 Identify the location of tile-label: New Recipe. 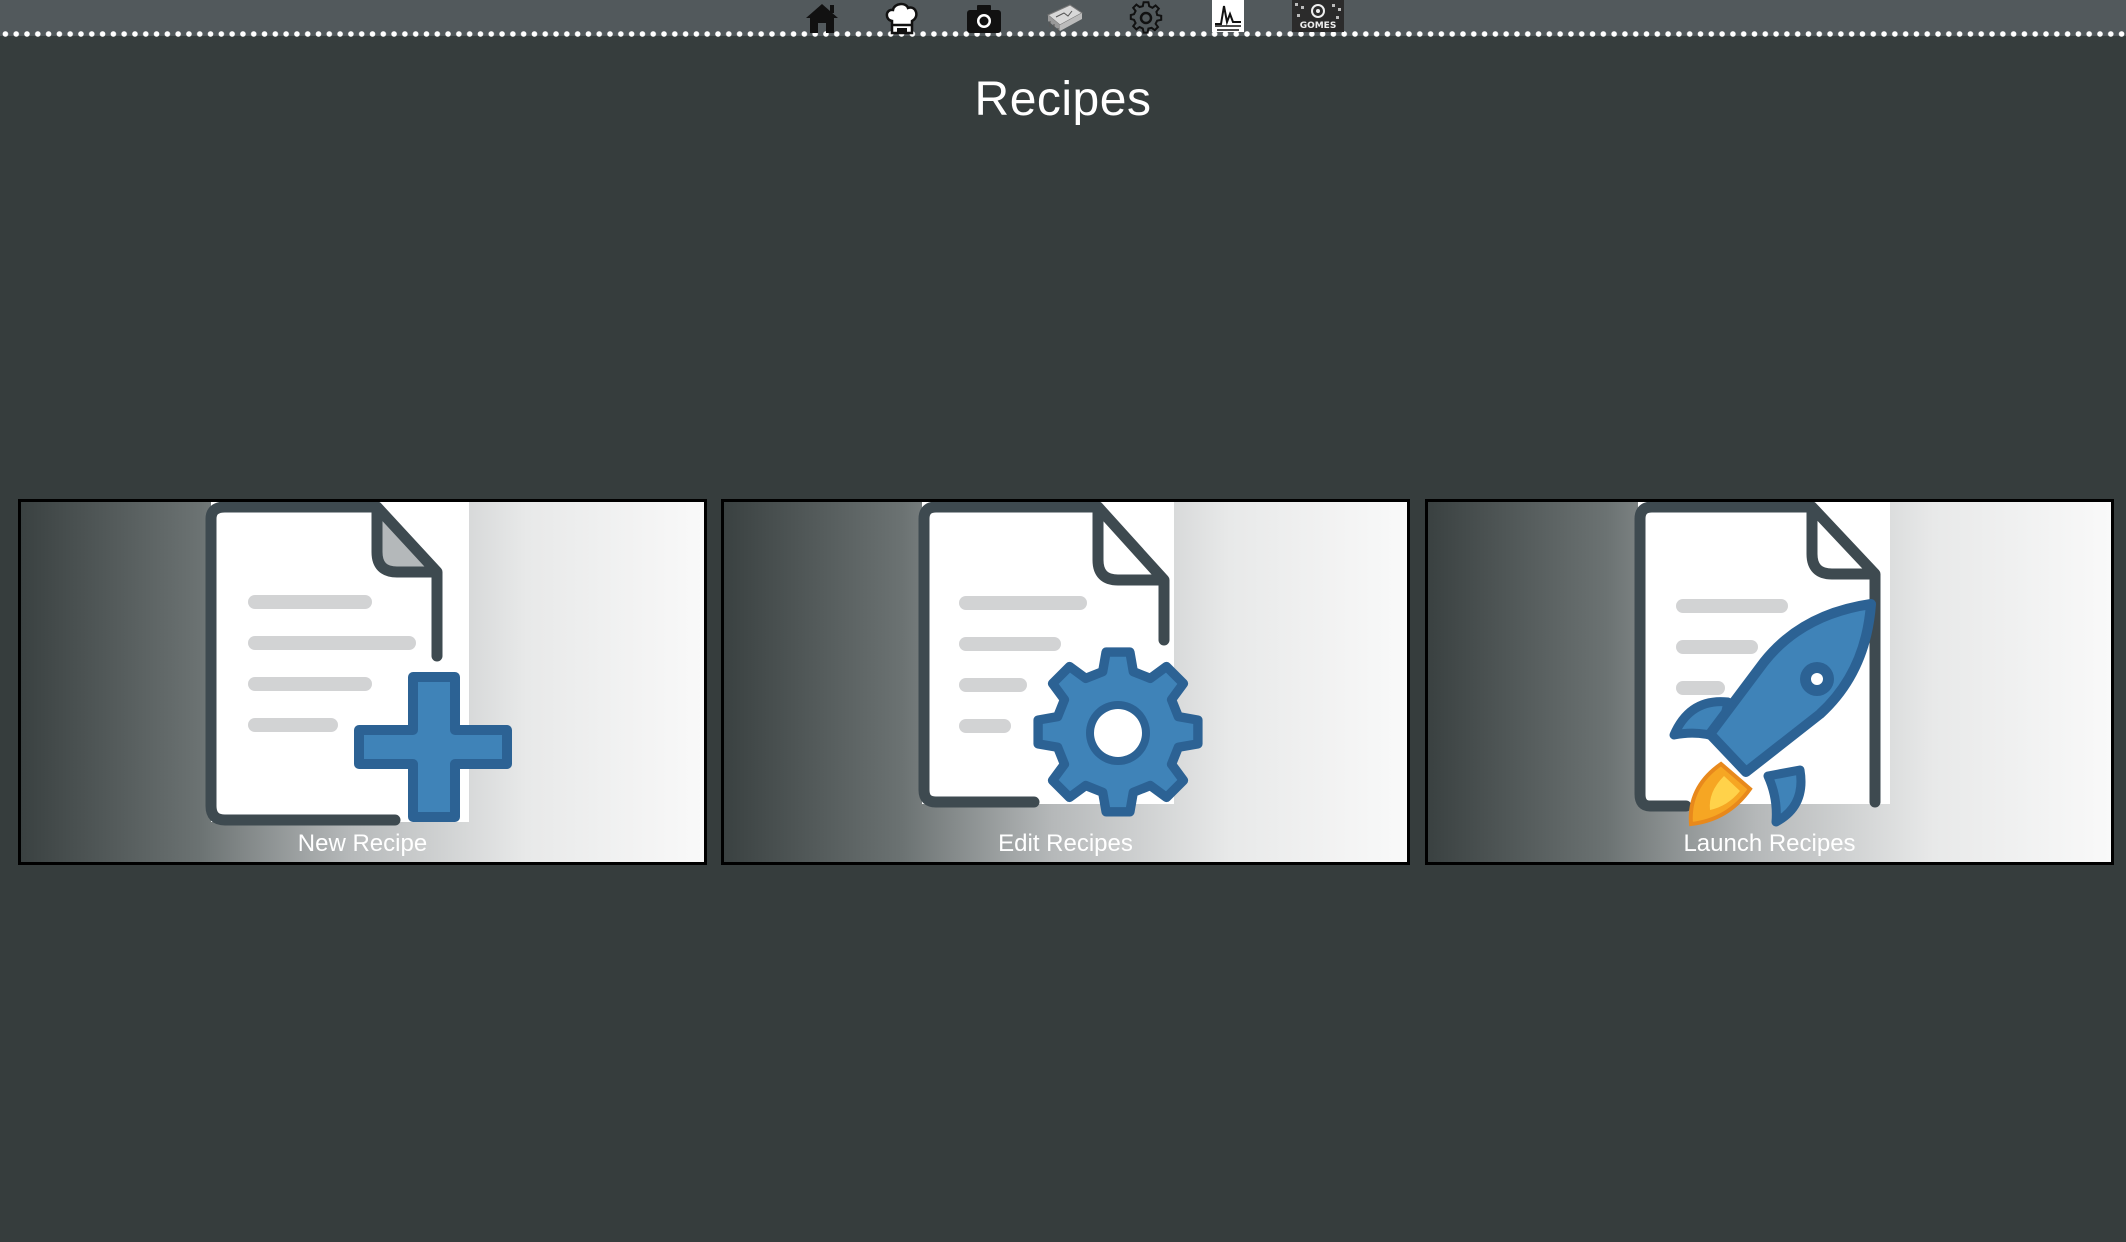
(362, 843).